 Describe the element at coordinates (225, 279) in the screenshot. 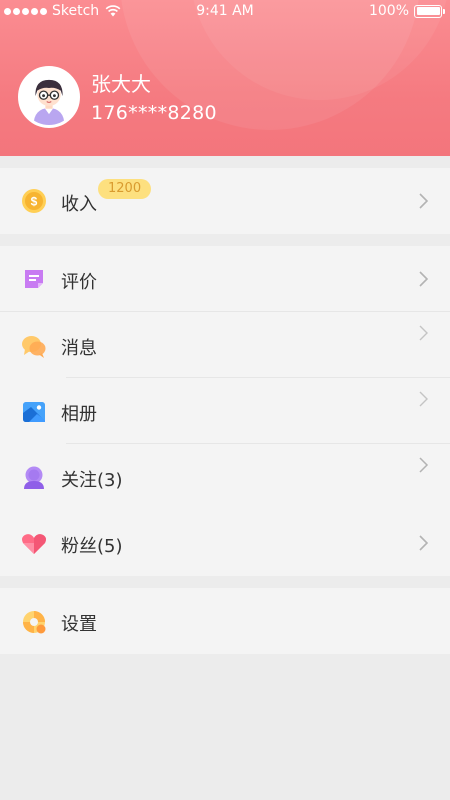

I see `menu-item-review: 评价` at that location.